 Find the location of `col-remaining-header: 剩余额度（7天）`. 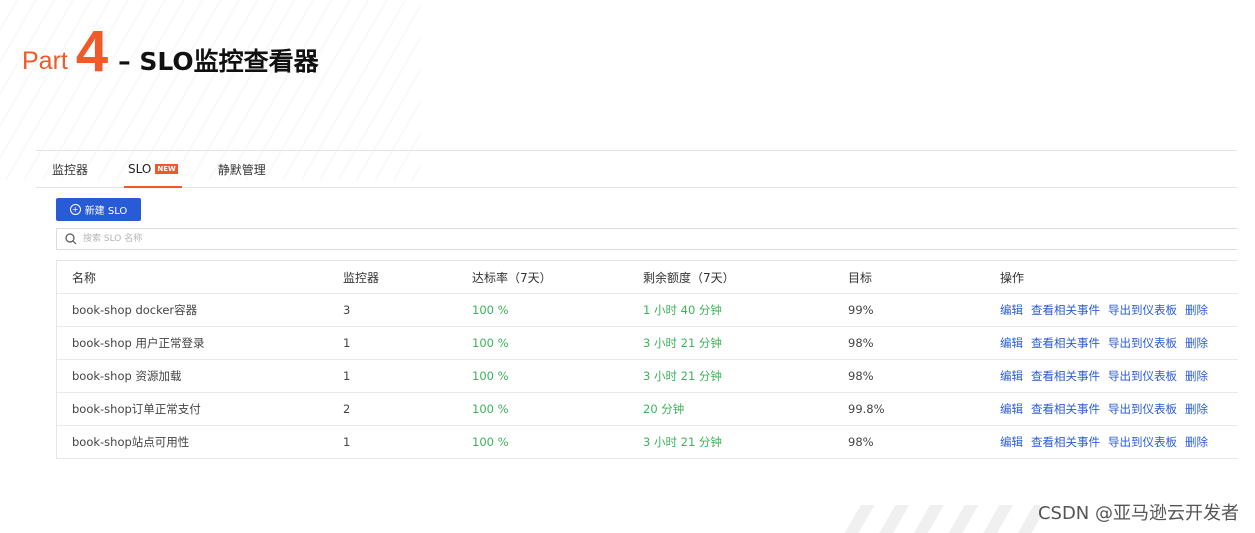

col-remaining-header: 剩余额度（7天） is located at coordinates (745, 277).